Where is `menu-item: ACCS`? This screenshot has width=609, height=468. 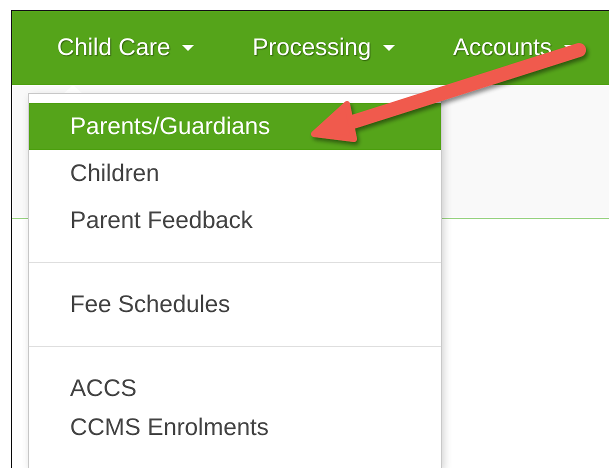 menu-item: ACCS is located at coordinates (235, 388).